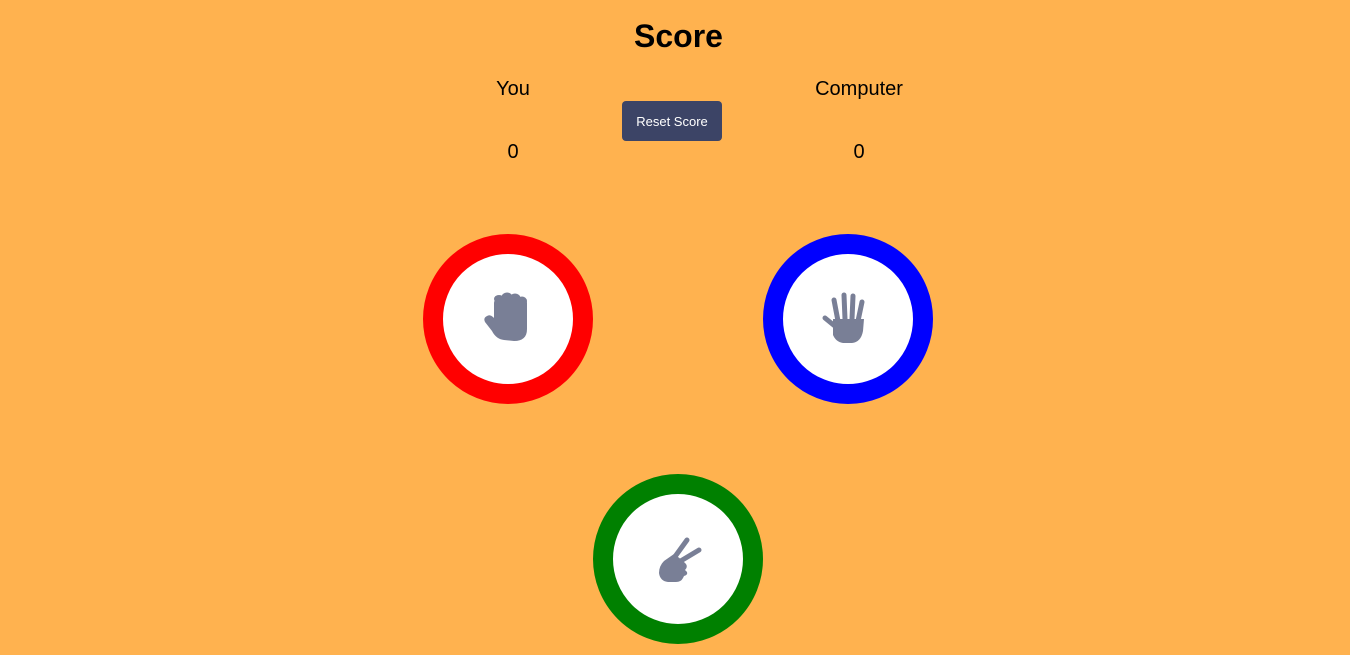 This screenshot has height=655, width=1350. Describe the element at coordinates (678, 36) in the screenshot. I see `score-title: Score` at that location.